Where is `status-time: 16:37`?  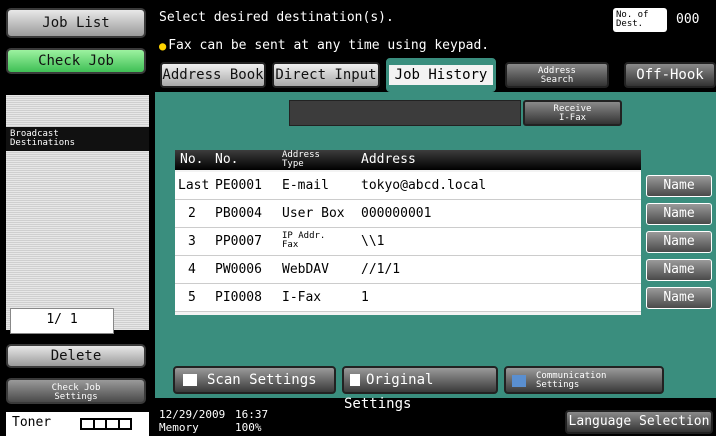
status-time: 16:37 is located at coordinates (252, 414).